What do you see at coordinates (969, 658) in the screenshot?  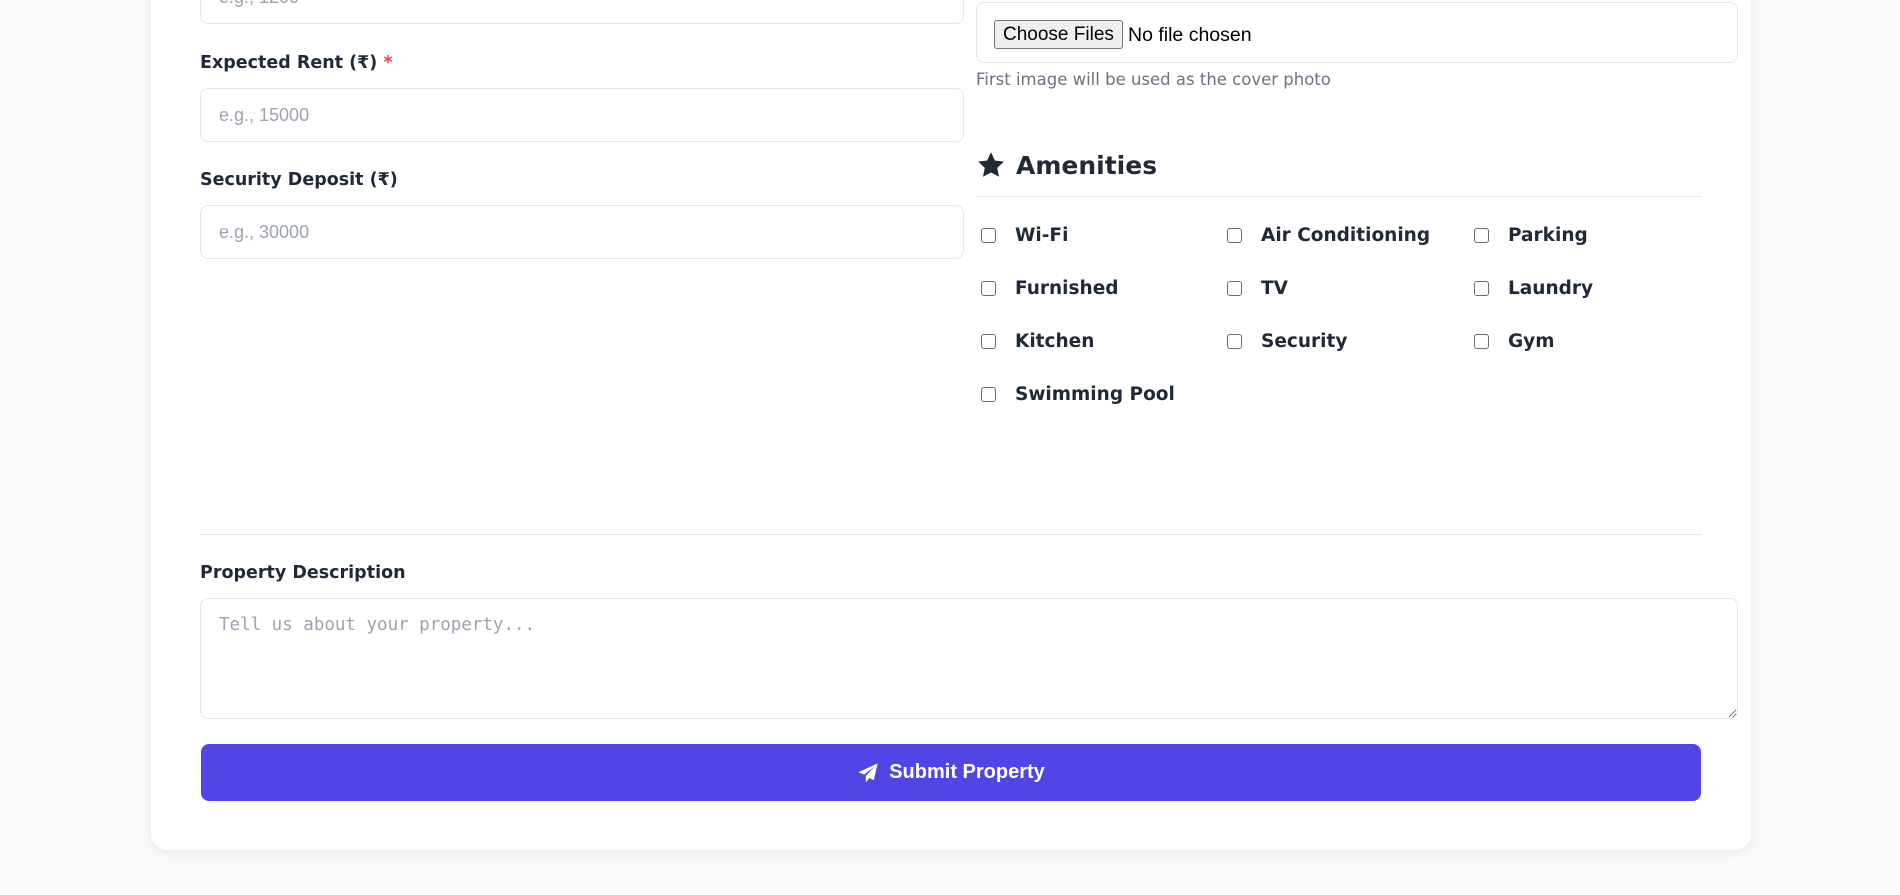 I see `description-textarea` at bounding box center [969, 658].